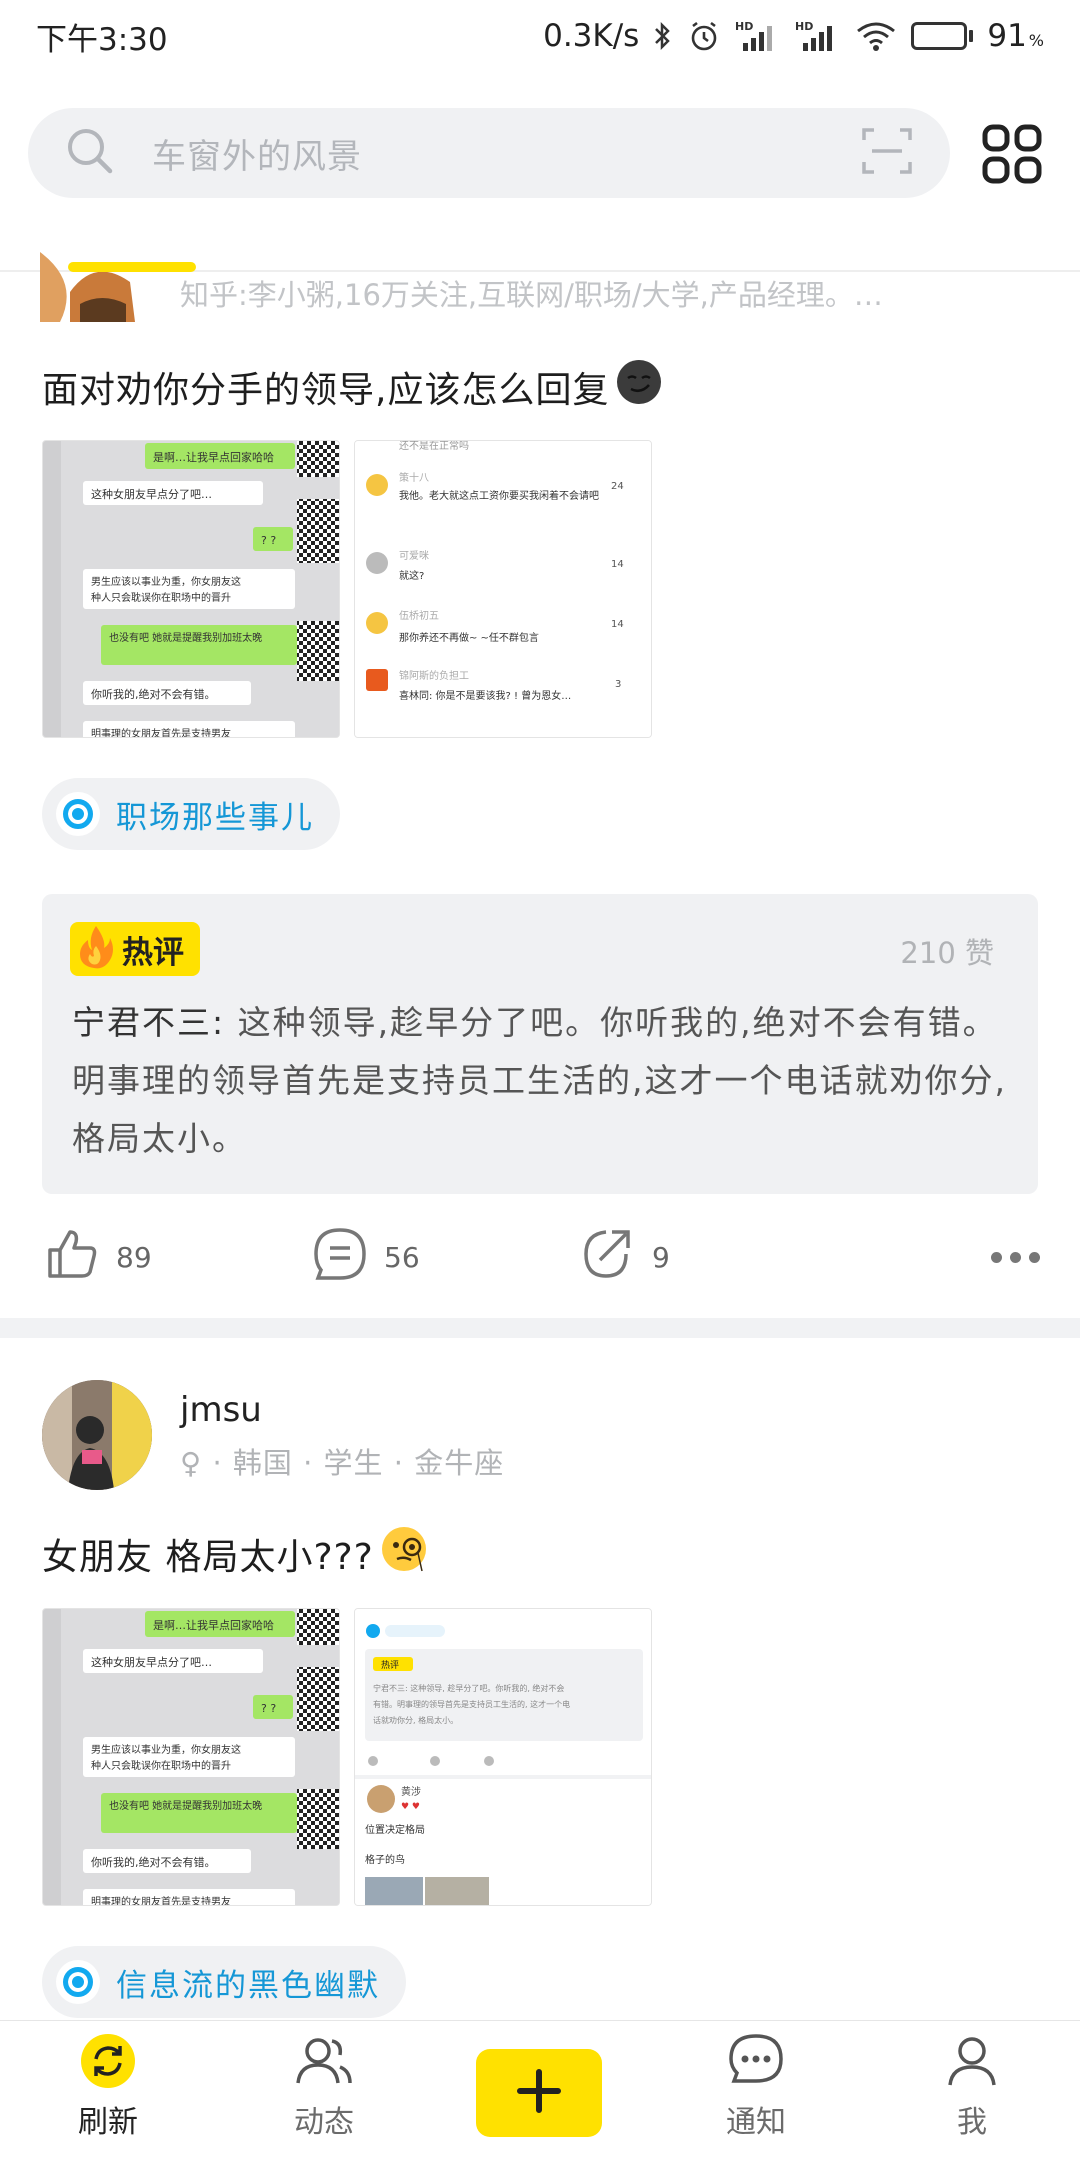 Image resolution: width=1080 pixels, height=2160 pixels. What do you see at coordinates (390, 1665) in the screenshot?
I see `svg-text: 热评` at bounding box center [390, 1665].